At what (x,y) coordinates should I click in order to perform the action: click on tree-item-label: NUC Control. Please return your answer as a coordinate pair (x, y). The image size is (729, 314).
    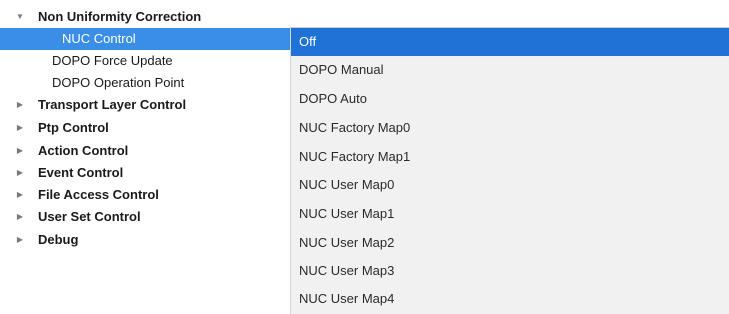
    Looking at the image, I should click on (99, 38).